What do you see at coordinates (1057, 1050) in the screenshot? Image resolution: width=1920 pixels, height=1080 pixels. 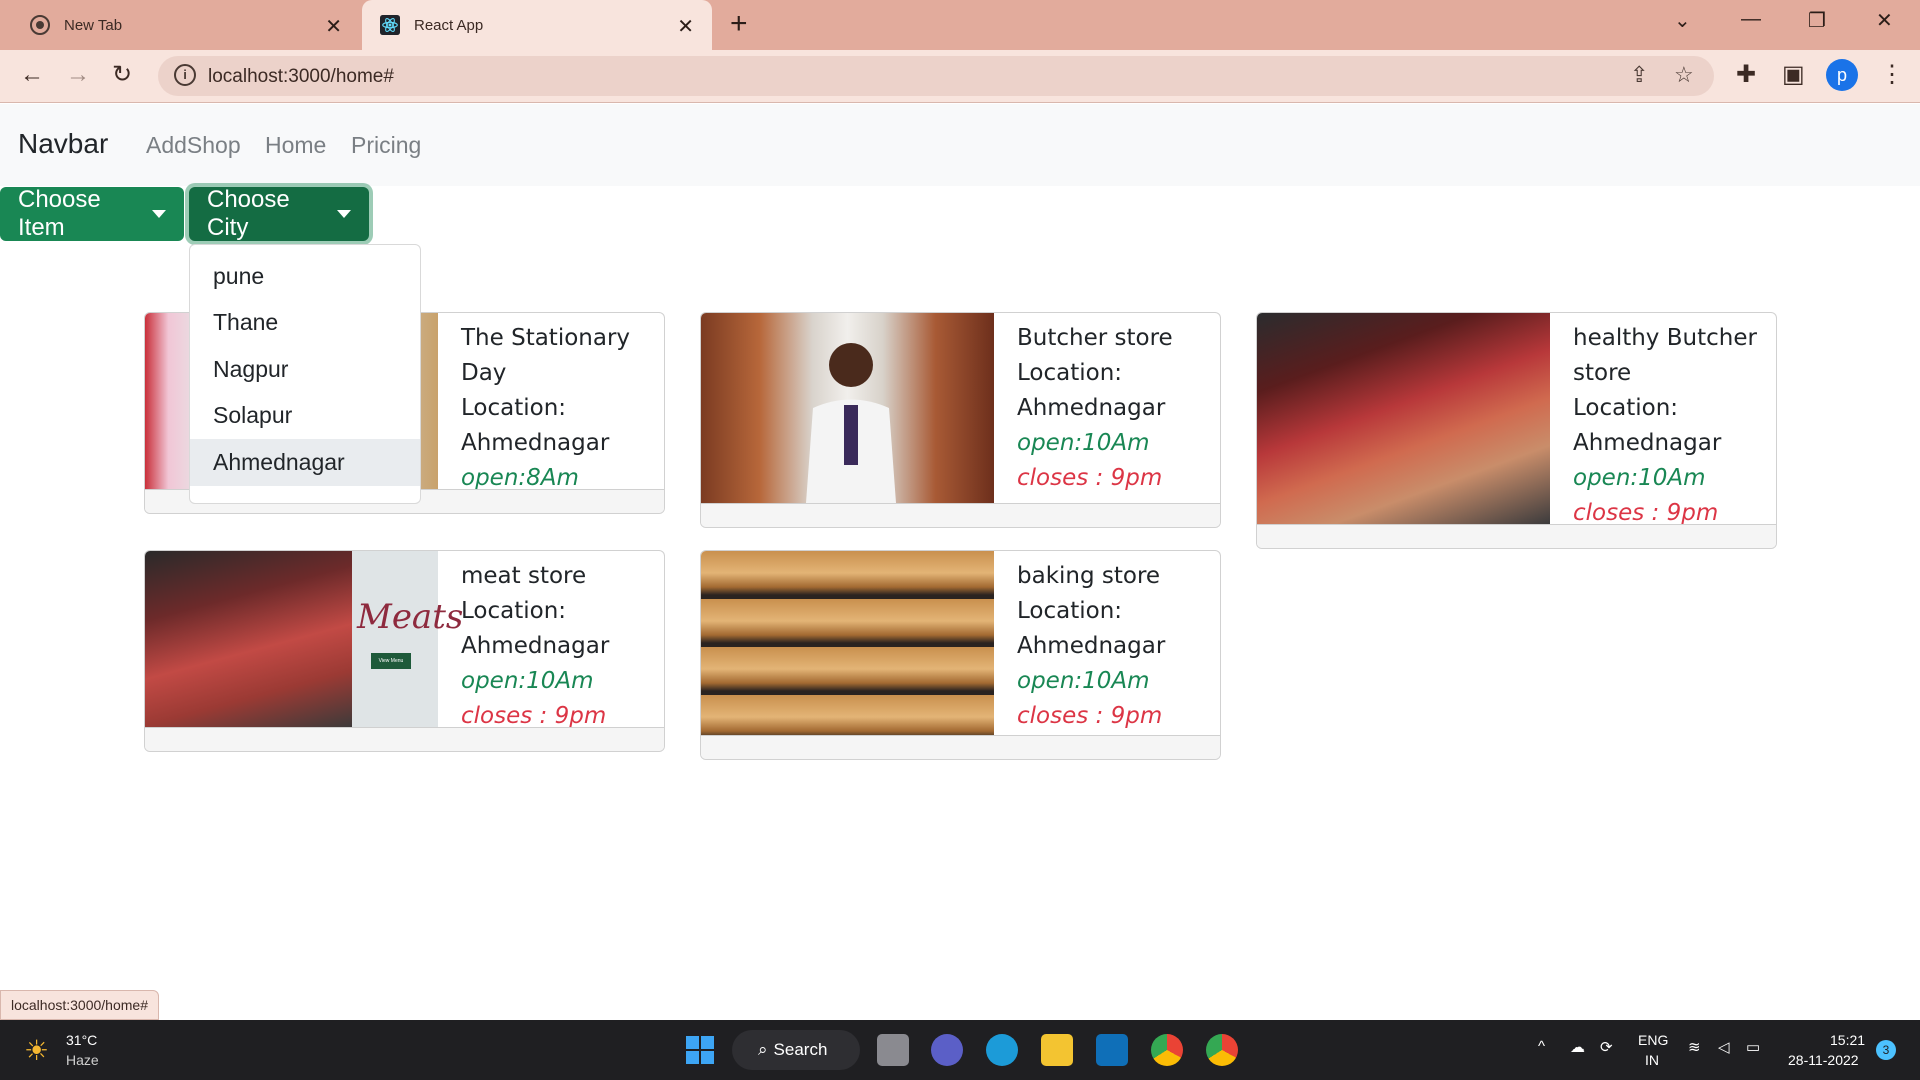 I see `file-explorer-icon` at bounding box center [1057, 1050].